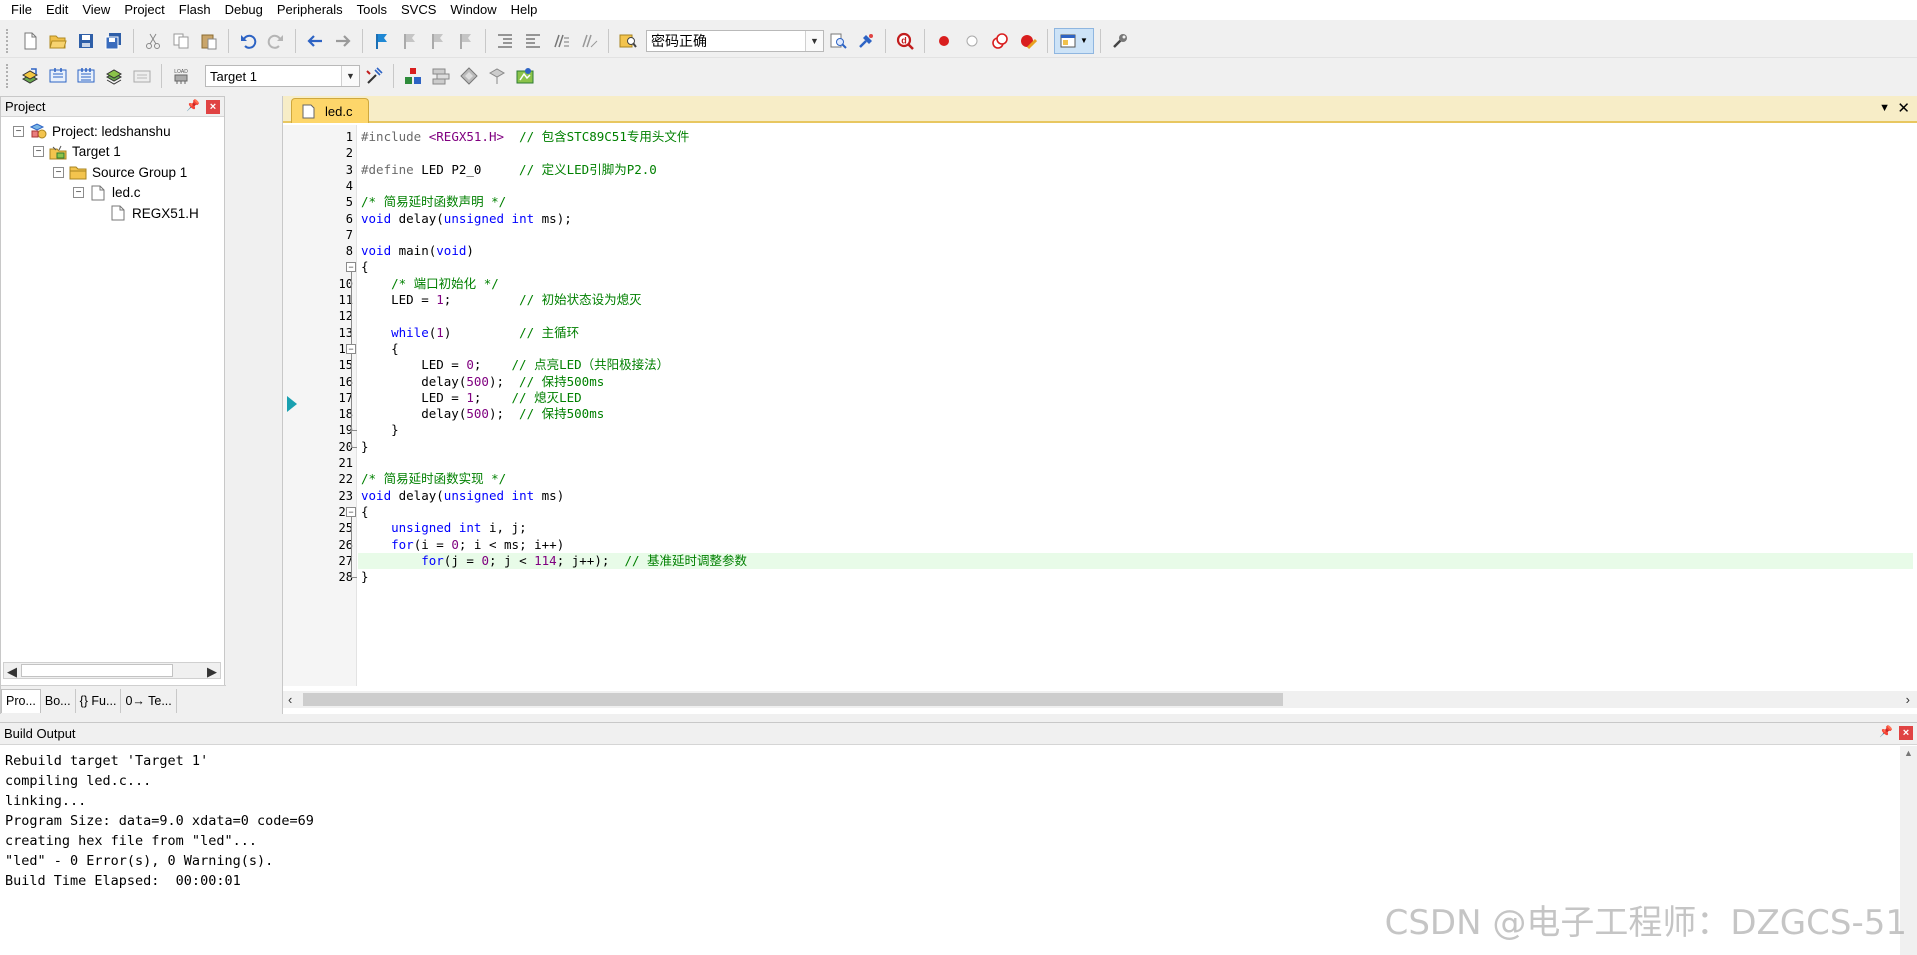 The height and width of the screenshot is (955, 1917). Describe the element at coordinates (469, 398) in the screenshot. I see `code-line: LED = 1; // 熄灭LED` at that location.